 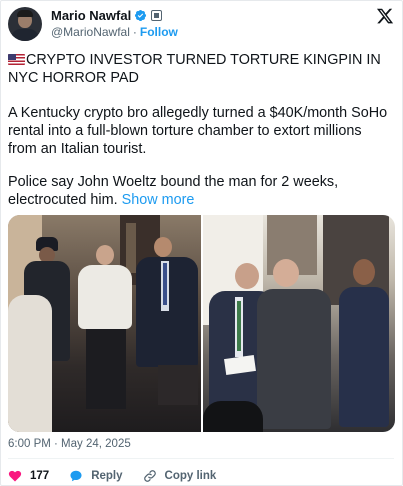 I want to click on x-logo-icon, so click(x=385, y=16).